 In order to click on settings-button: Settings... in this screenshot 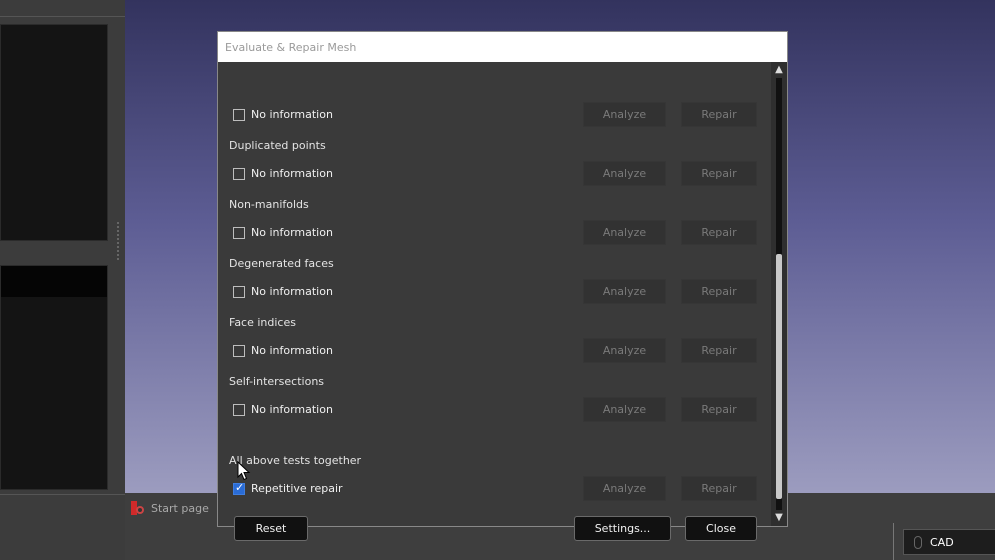, I will do `click(622, 528)`.